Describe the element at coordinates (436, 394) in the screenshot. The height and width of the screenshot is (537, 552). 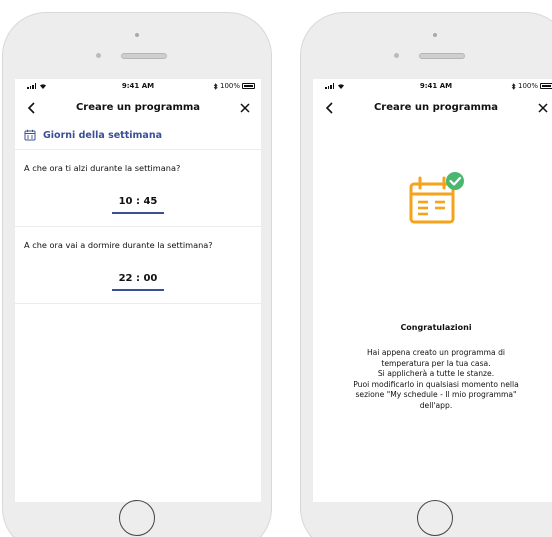
I see `message-line: sezione "My schedule - Il mio programma"` at that location.